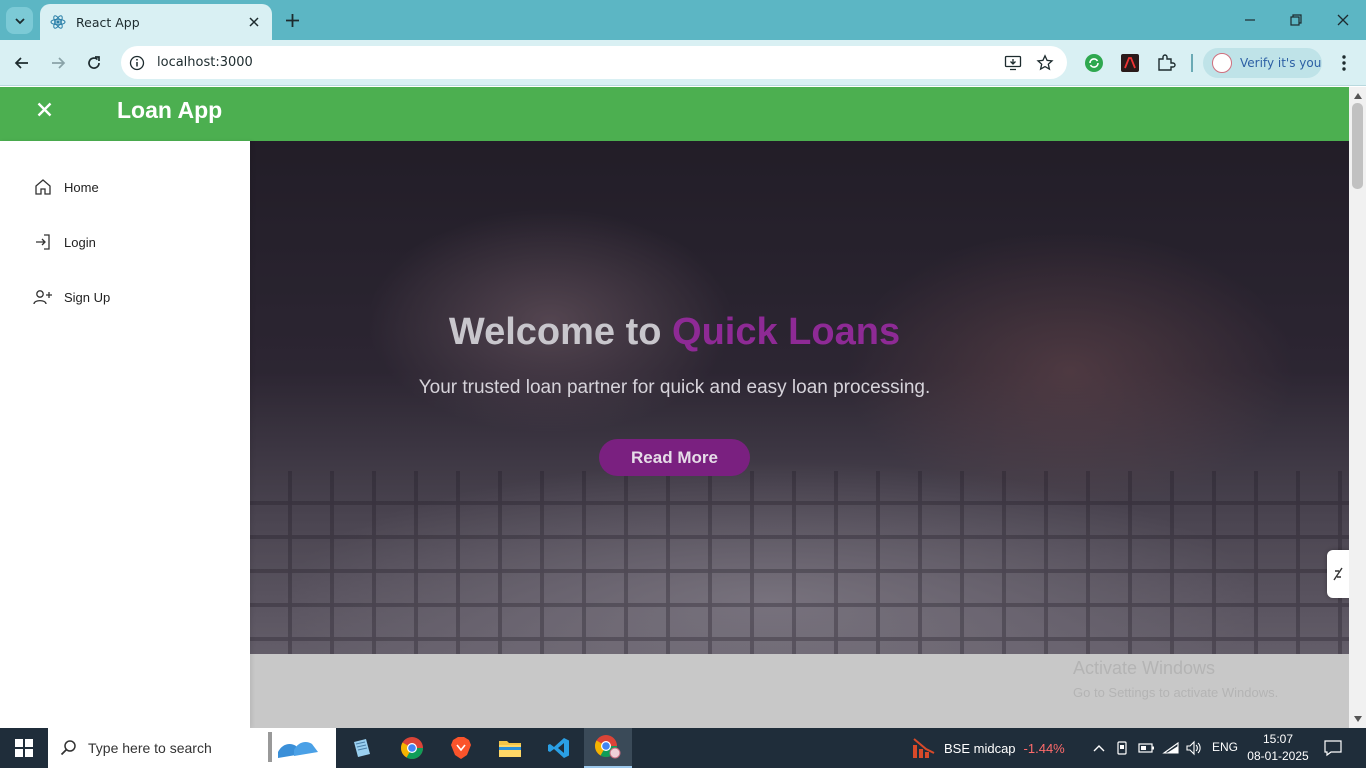 This screenshot has height=768, width=1366. I want to click on forward-button, so click(58, 63).